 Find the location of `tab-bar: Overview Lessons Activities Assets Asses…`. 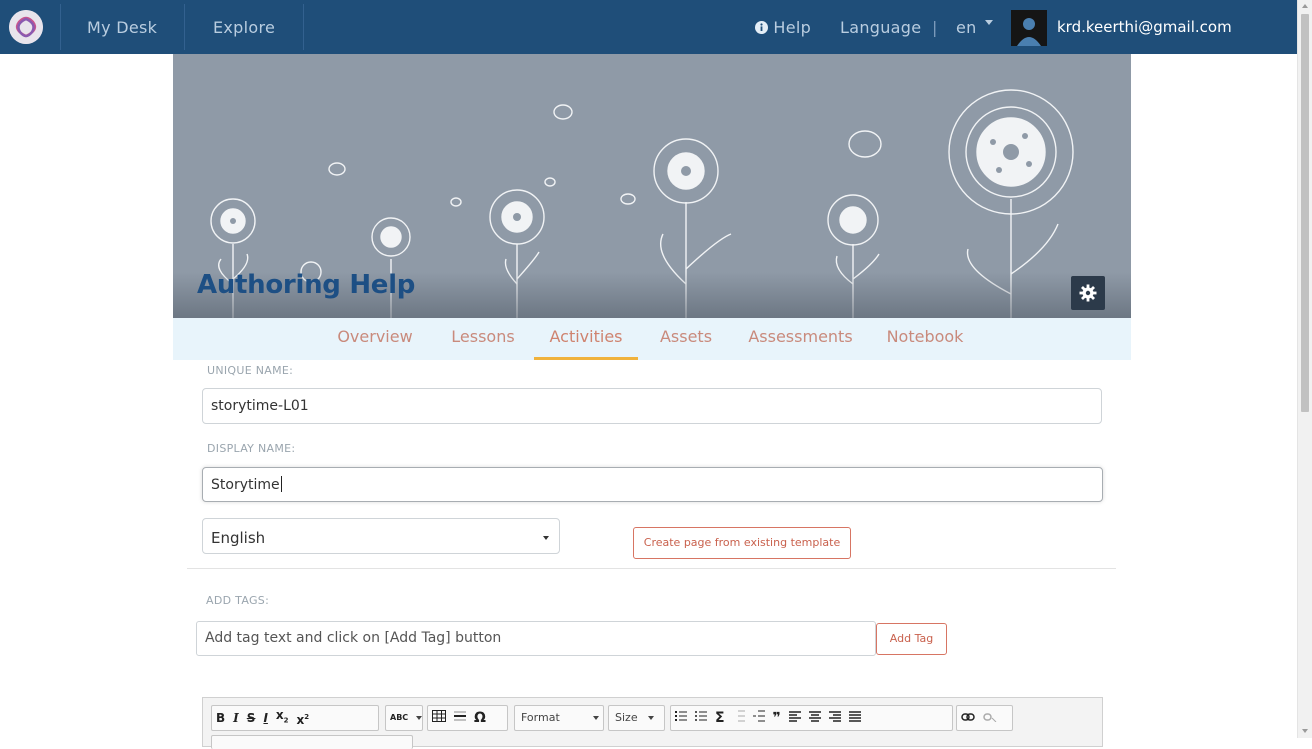

tab-bar: Overview Lessons Activities Assets Asses… is located at coordinates (652, 339).